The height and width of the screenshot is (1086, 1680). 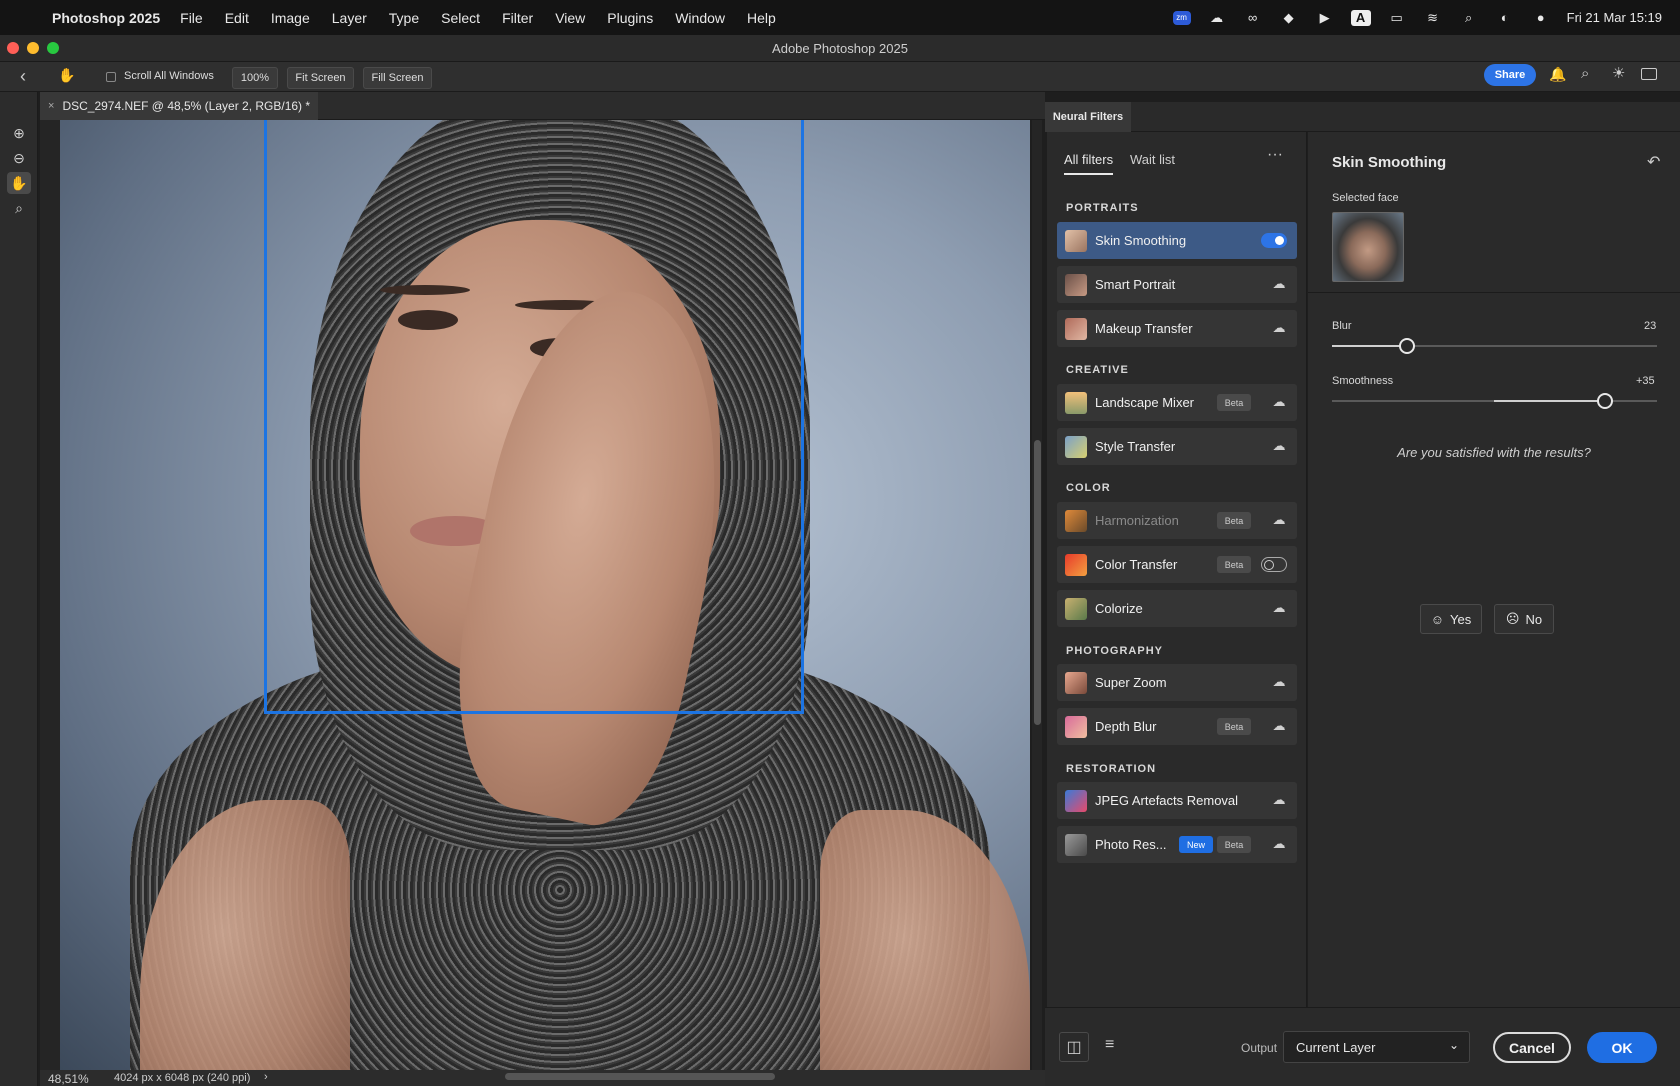 What do you see at coordinates (1433, 18) in the screenshot?
I see `wifi-icon: ≋` at bounding box center [1433, 18].